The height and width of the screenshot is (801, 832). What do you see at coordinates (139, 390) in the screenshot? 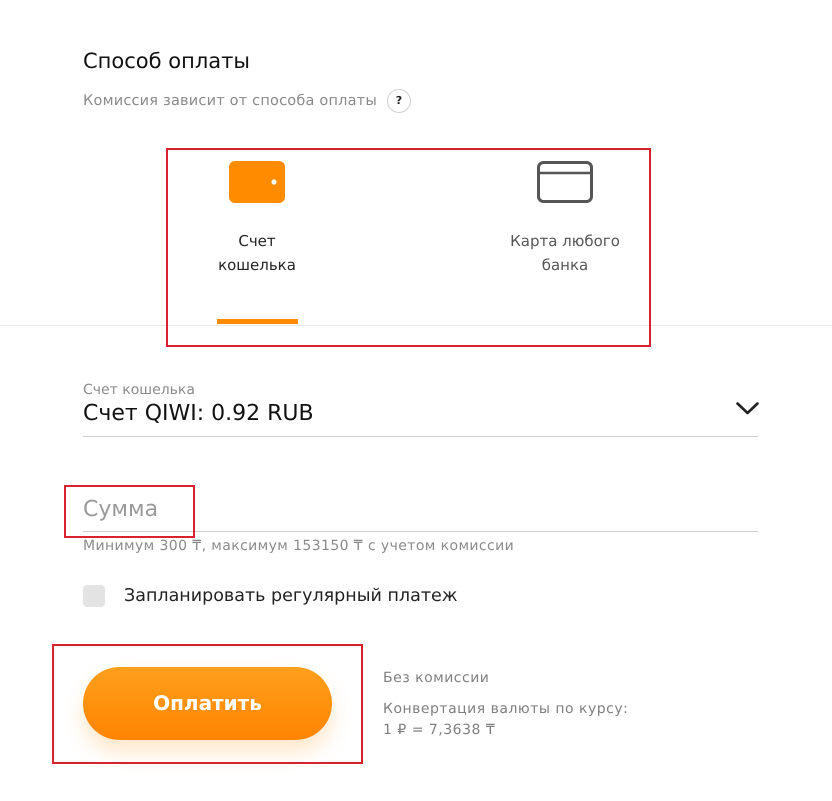
I see `field-label: Счет кошелька` at bounding box center [139, 390].